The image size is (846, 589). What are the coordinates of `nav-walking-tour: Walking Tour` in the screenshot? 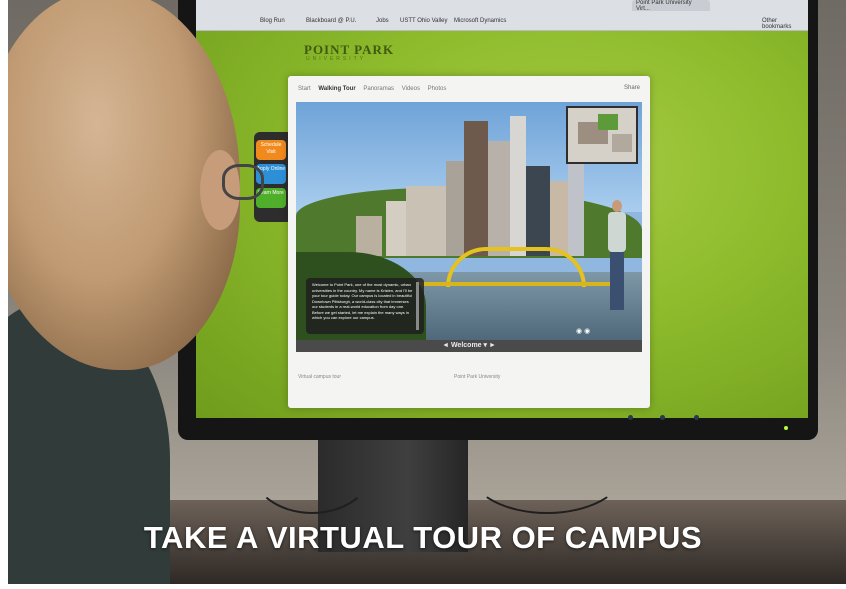 It's located at (336, 89).